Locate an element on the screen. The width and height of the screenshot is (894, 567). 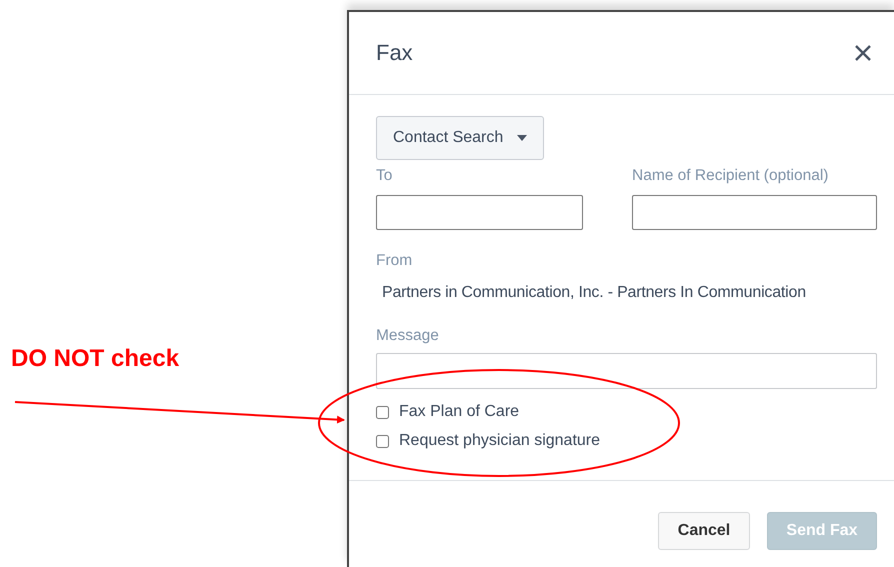
checkbox-label: Request physician signature is located at coordinates (499, 441).